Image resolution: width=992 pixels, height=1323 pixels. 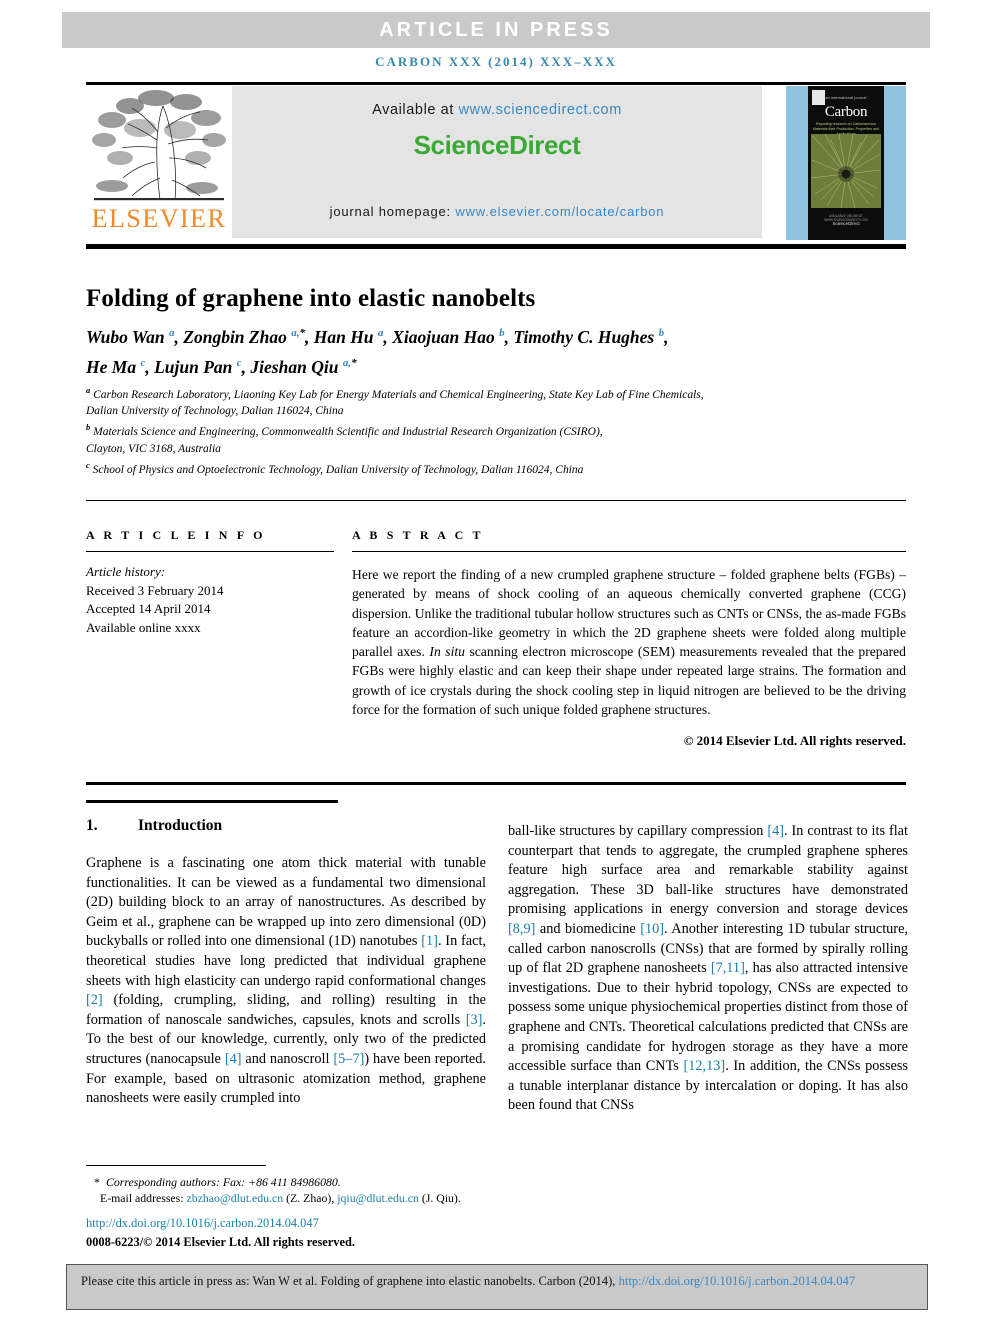 What do you see at coordinates (126, 571) in the screenshot?
I see `article-history-label: Article history:` at bounding box center [126, 571].